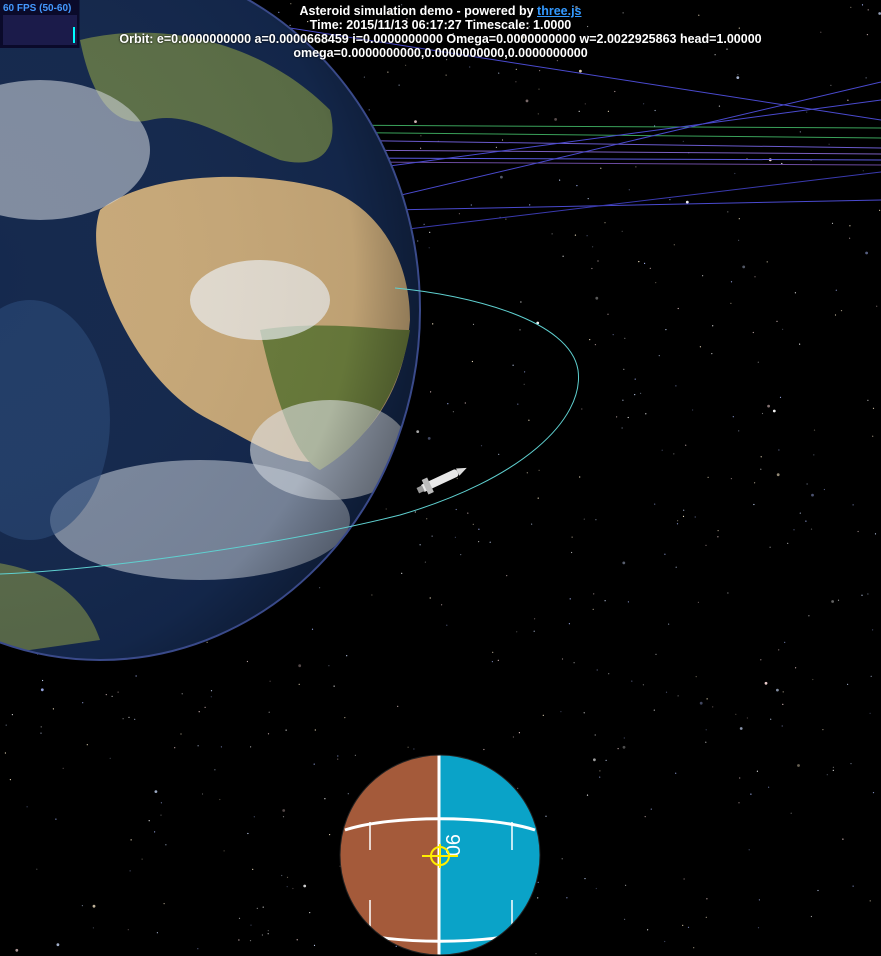 The height and width of the screenshot is (956, 881). I want to click on threejs-link: three.js, so click(559, 11).